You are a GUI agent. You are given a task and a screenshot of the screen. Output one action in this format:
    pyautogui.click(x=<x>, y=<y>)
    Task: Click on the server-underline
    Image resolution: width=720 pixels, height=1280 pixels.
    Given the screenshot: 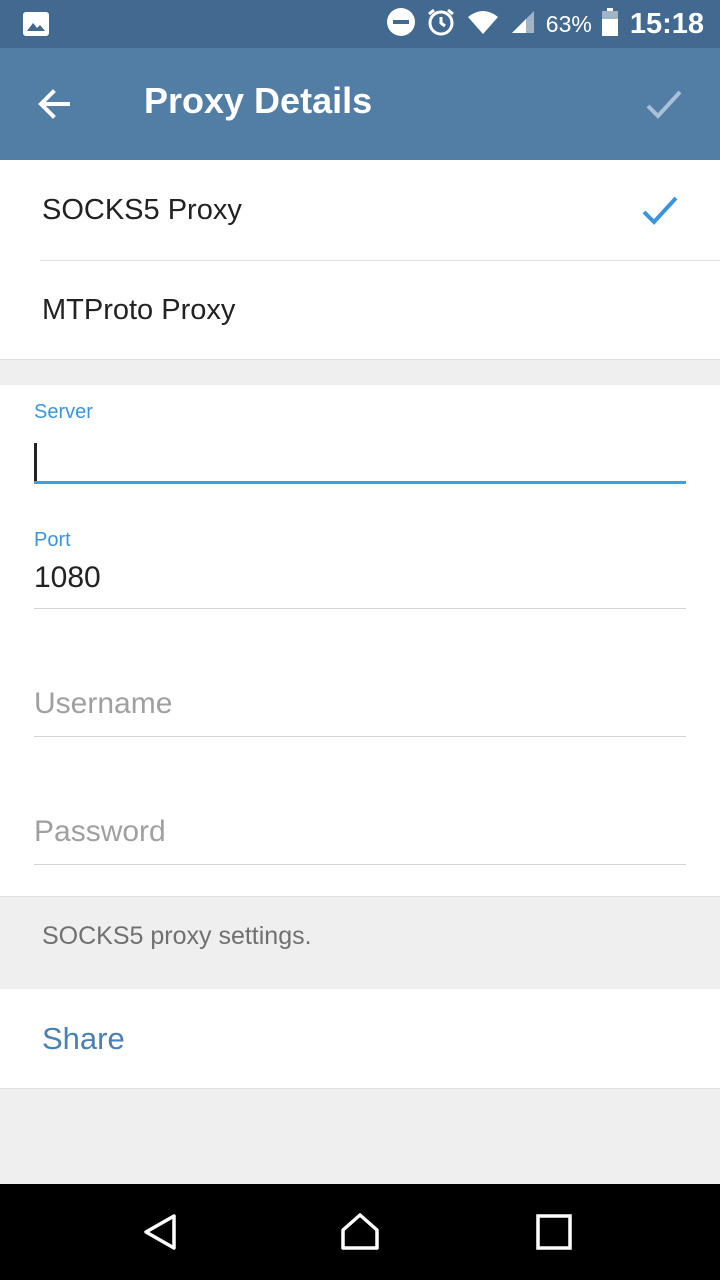 What is the action you would take?
    pyautogui.click(x=360, y=482)
    